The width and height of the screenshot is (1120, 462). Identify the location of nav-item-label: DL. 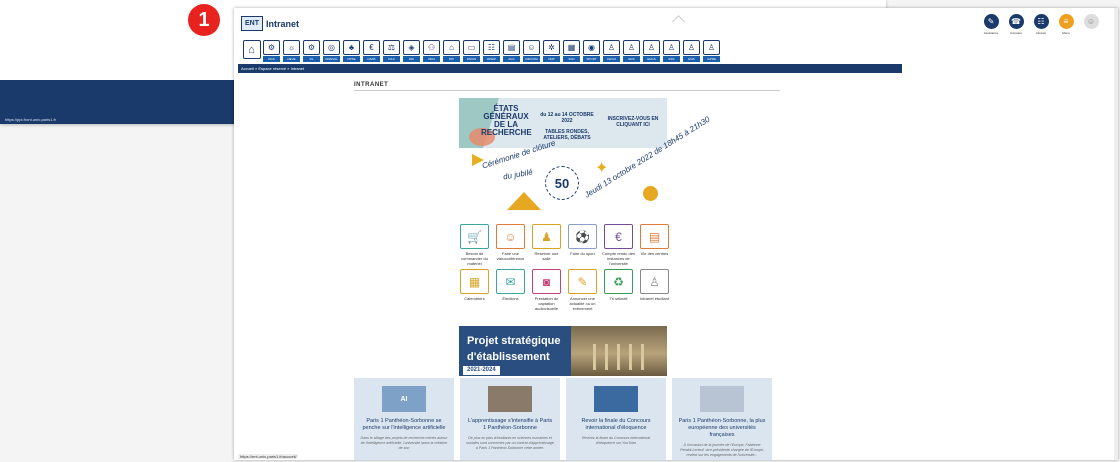
(311, 59).